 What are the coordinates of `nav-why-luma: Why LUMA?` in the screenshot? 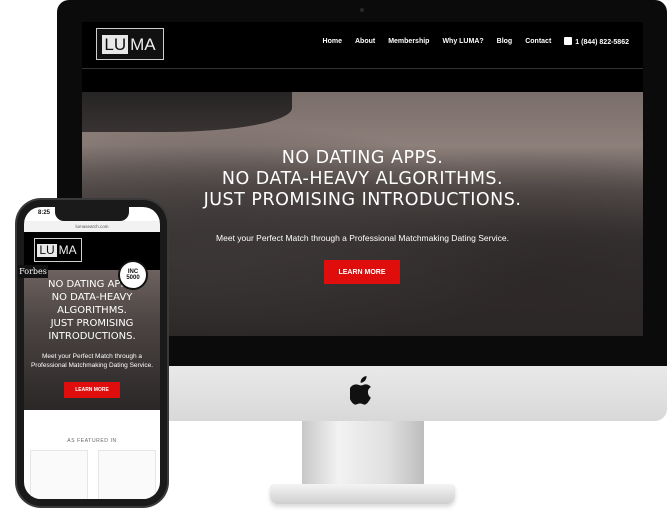 It's located at (462, 41).